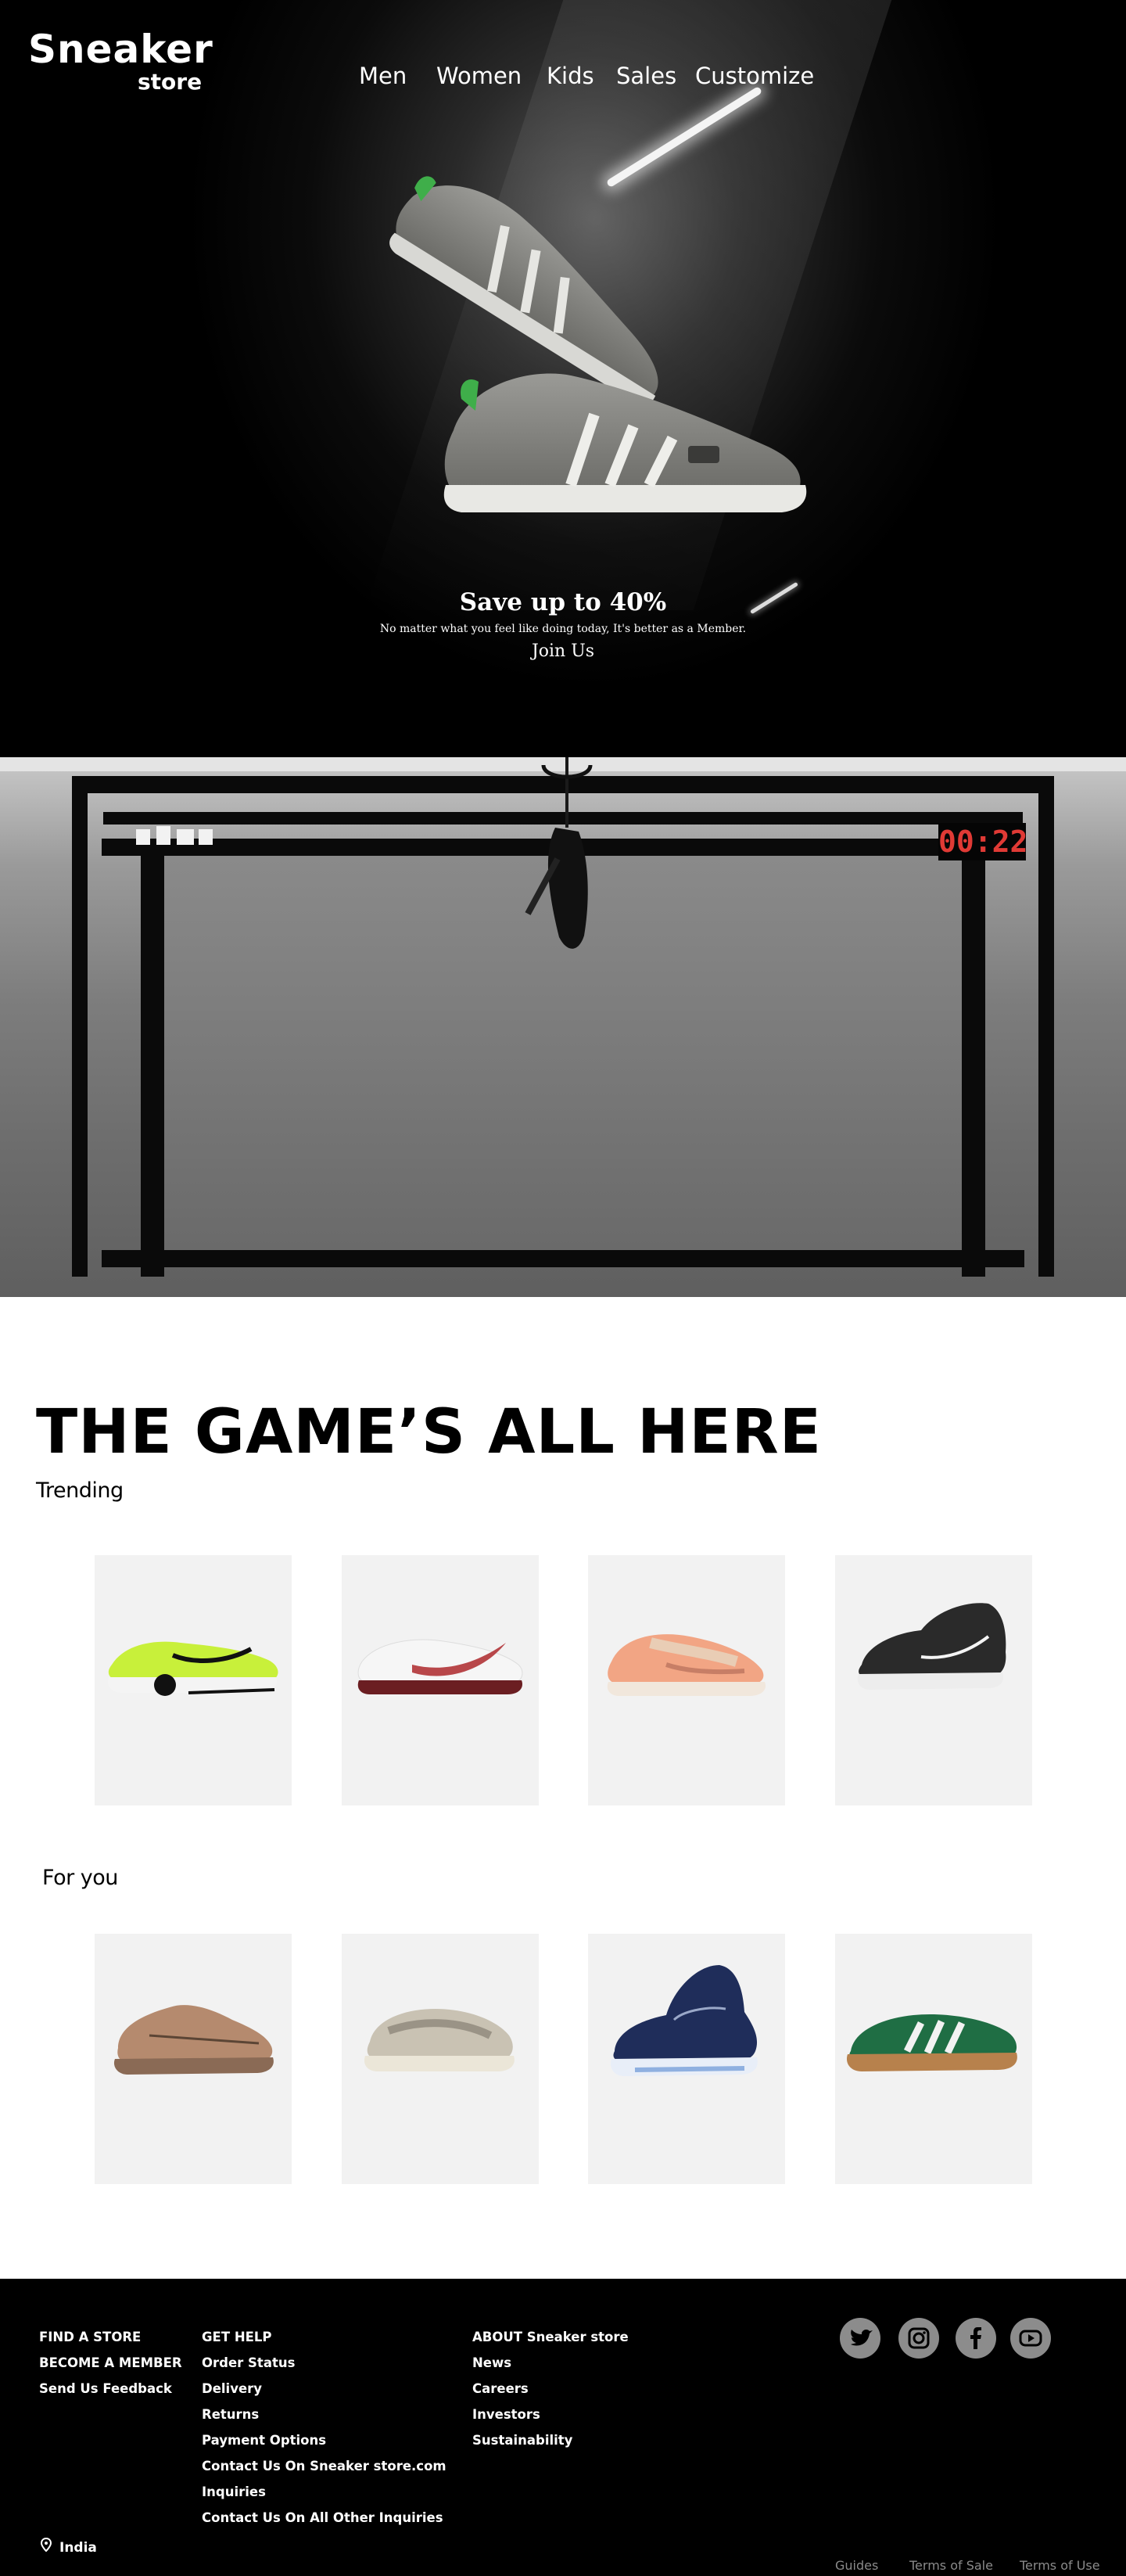 Image resolution: width=1126 pixels, height=2576 pixels. What do you see at coordinates (192, 1669) in the screenshot?
I see `neon-green-sneaker-icon` at bounding box center [192, 1669].